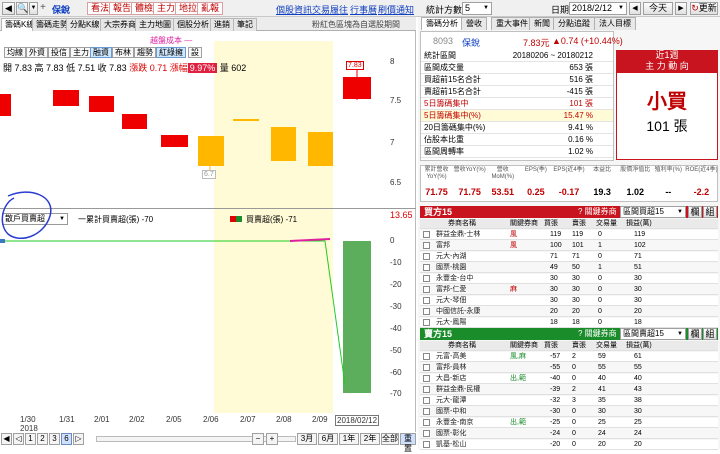 This screenshot has width=720, height=454. What do you see at coordinates (45, 8) in the screenshot?
I see `plus-icon: +` at bounding box center [45, 8].